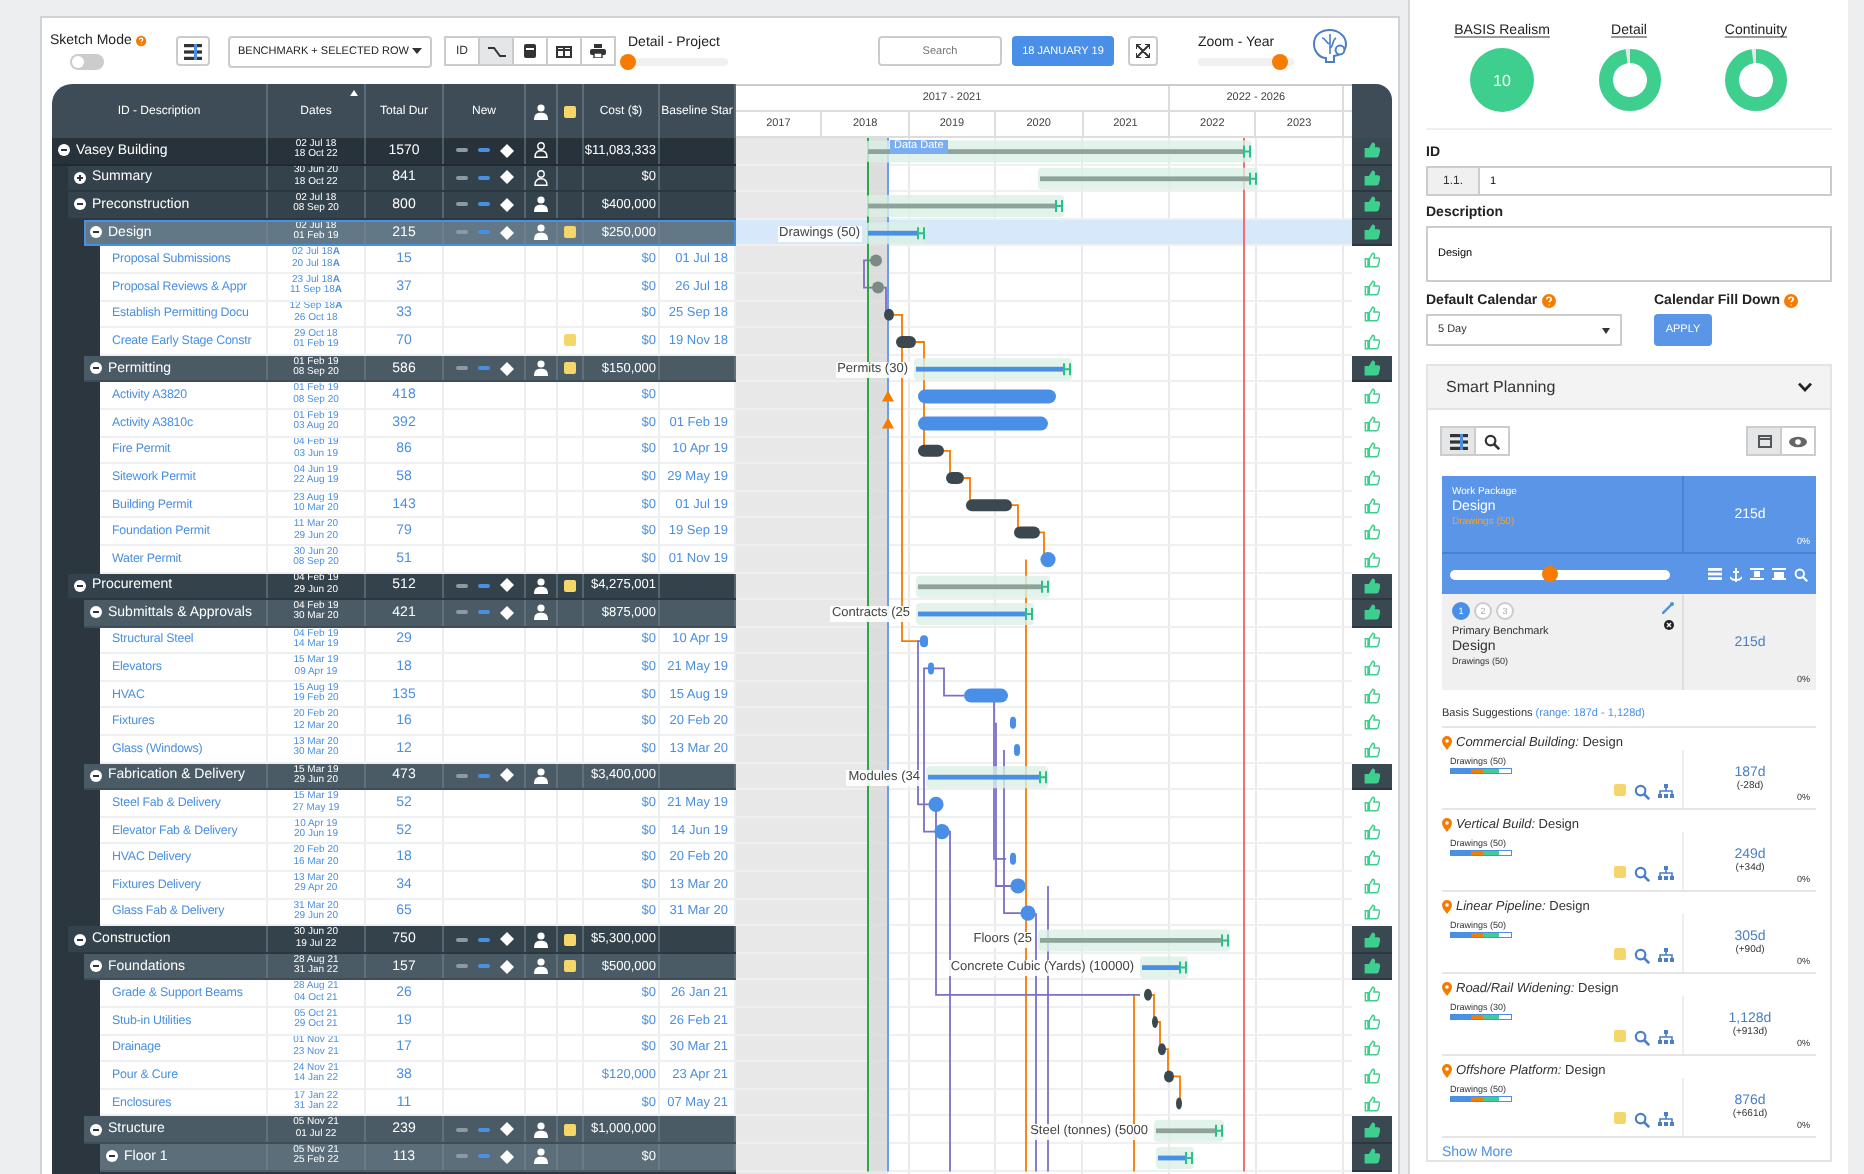  What do you see at coordinates (598, 51) in the screenshot?
I see `print-button` at bounding box center [598, 51].